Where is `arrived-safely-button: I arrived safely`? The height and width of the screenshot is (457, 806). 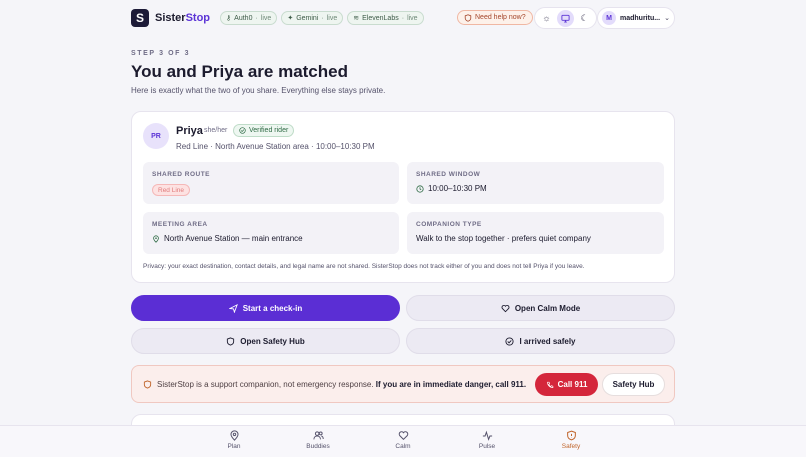
arrived-safely-button: I arrived safely is located at coordinates (540, 341).